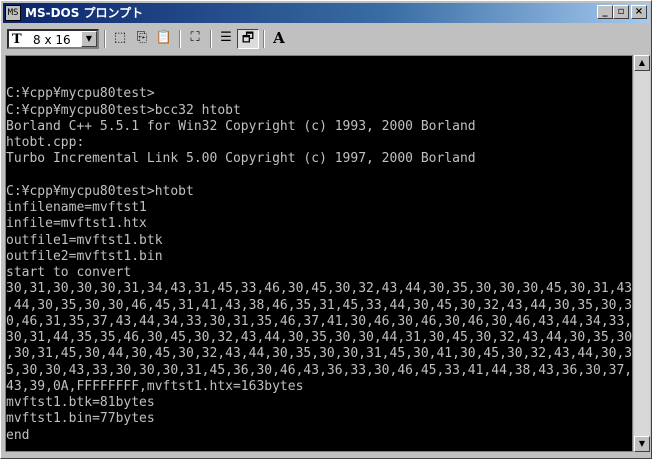 The height and width of the screenshot is (459, 652). I want to click on console-line: infilename=mvftst1, so click(76, 207).